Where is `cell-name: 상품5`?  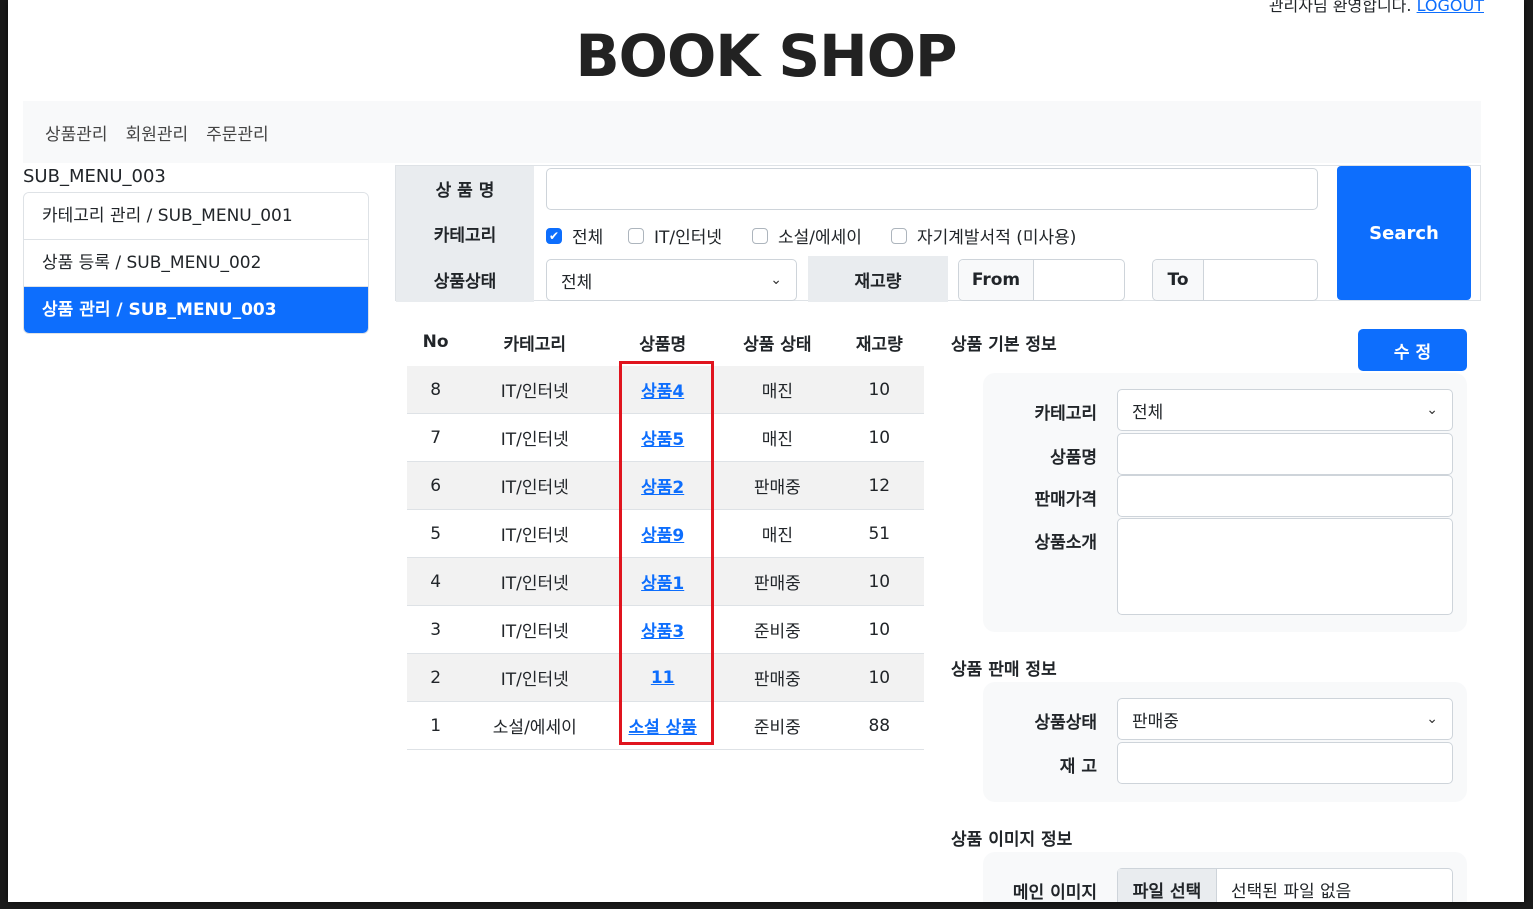 cell-name: 상품5 is located at coordinates (663, 437).